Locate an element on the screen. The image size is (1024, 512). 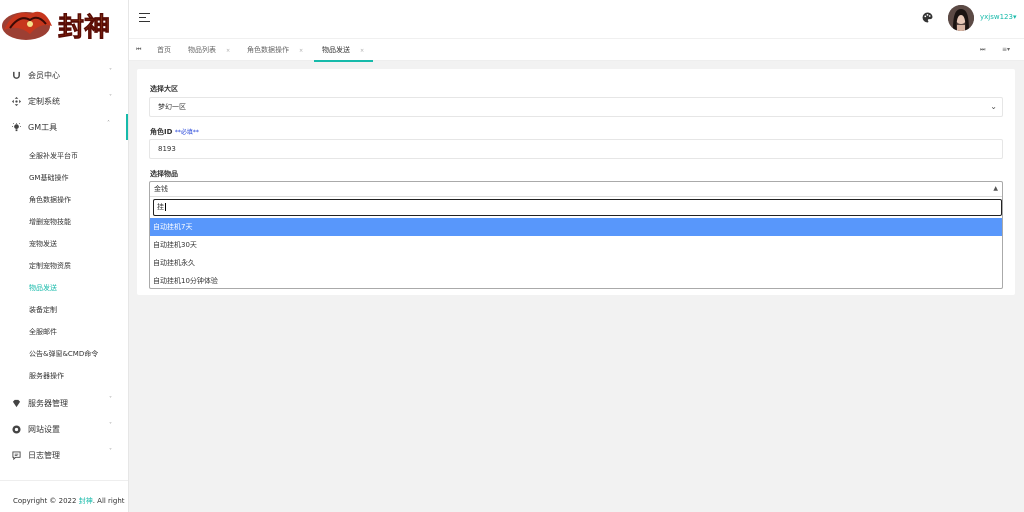
chrome-icon is located at coordinates (16, 429).